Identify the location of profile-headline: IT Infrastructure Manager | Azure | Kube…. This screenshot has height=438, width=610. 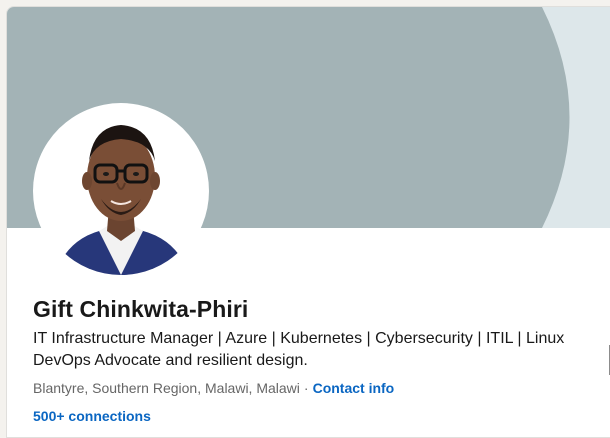
(299, 349).